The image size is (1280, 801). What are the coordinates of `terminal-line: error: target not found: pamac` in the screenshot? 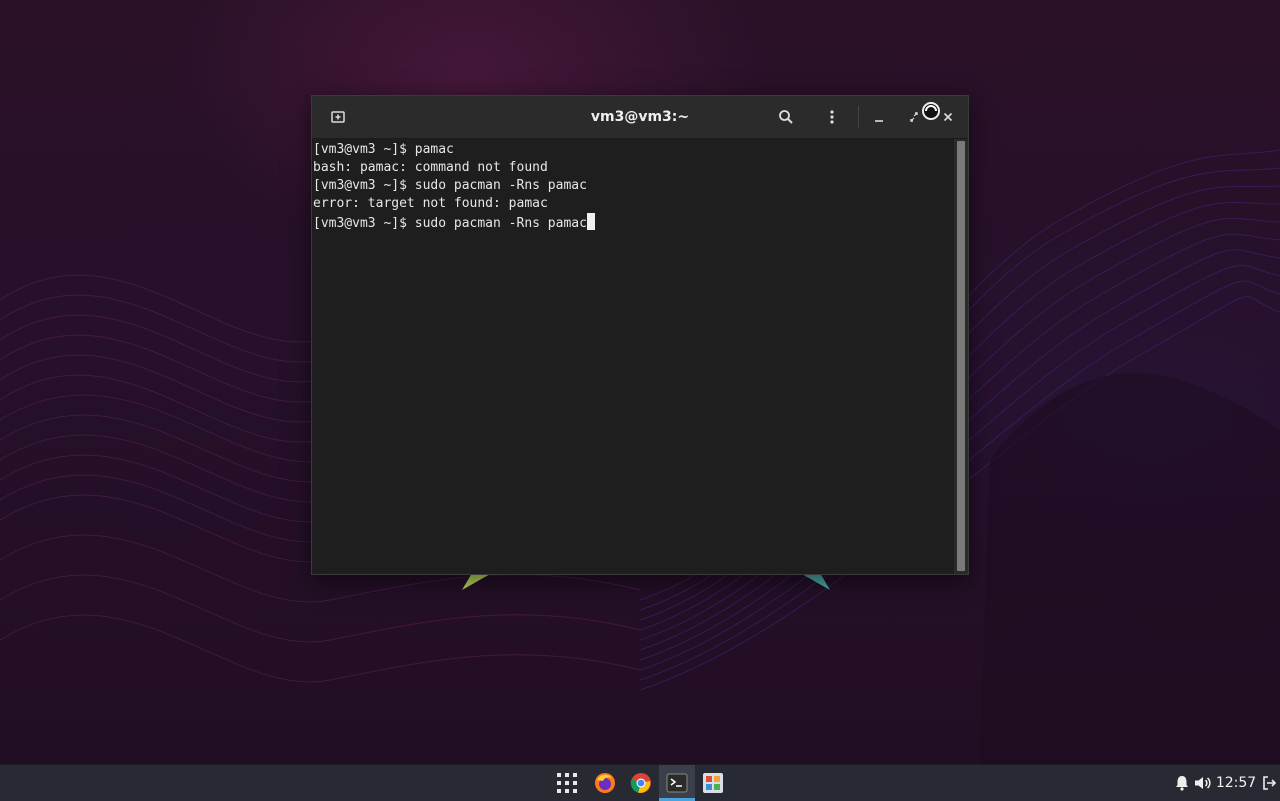 It's located at (430, 203).